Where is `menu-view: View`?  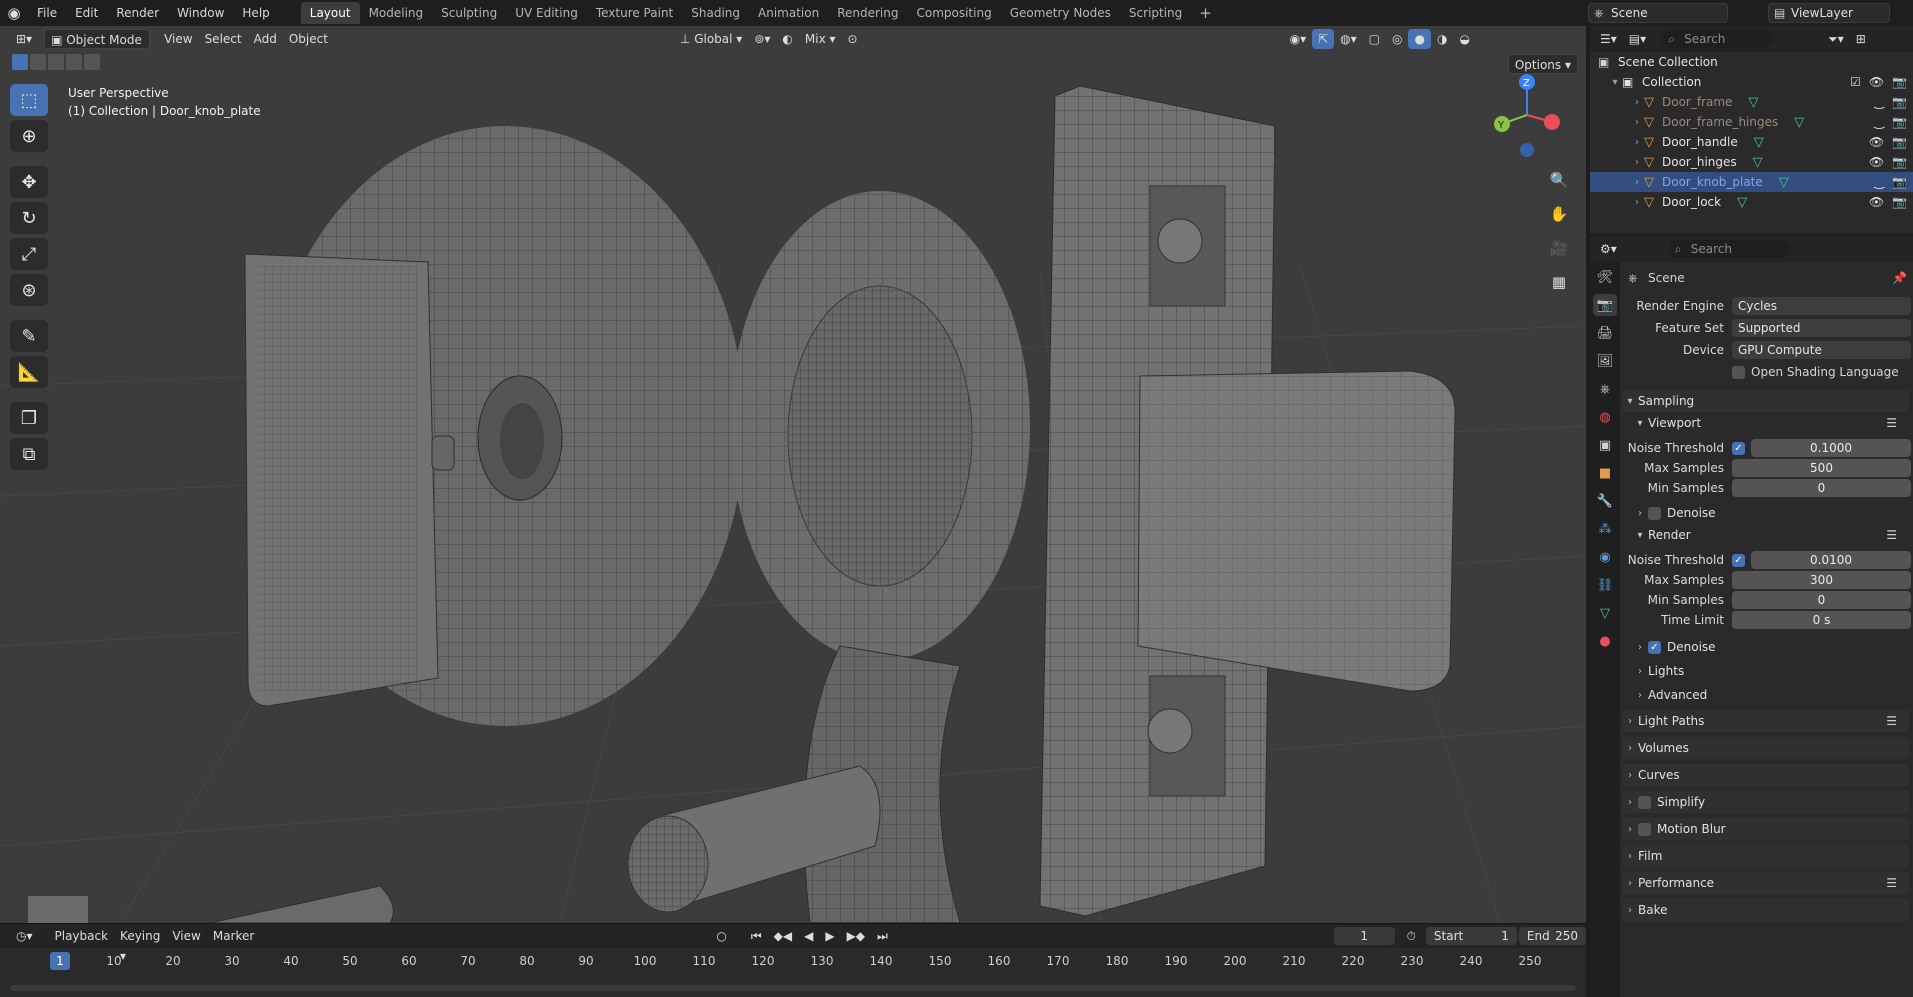 menu-view: View is located at coordinates (178, 39).